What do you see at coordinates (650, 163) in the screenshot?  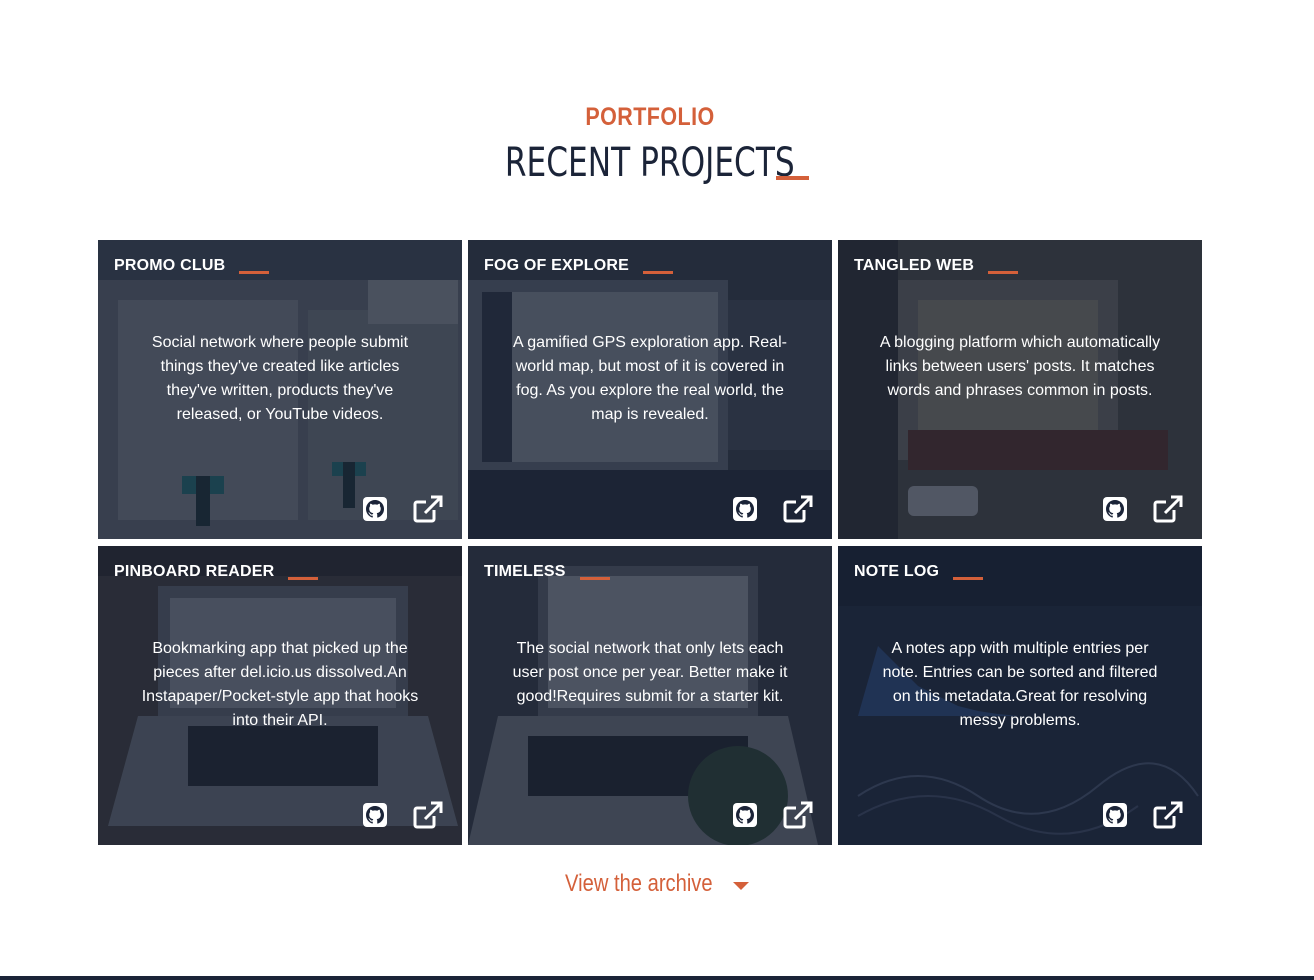 I see `page-title: RECENT PROJECTS` at bounding box center [650, 163].